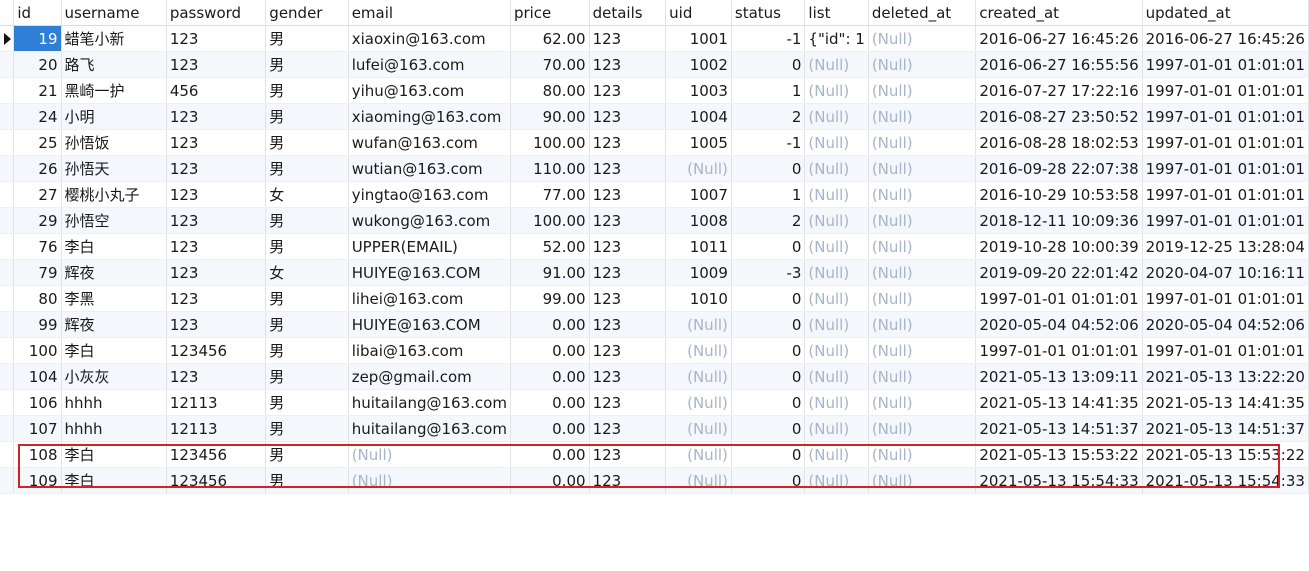  Describe the element at coordinates (429, 64) in the screenshot. I see `cell-email: lufei@163.com` at that location.